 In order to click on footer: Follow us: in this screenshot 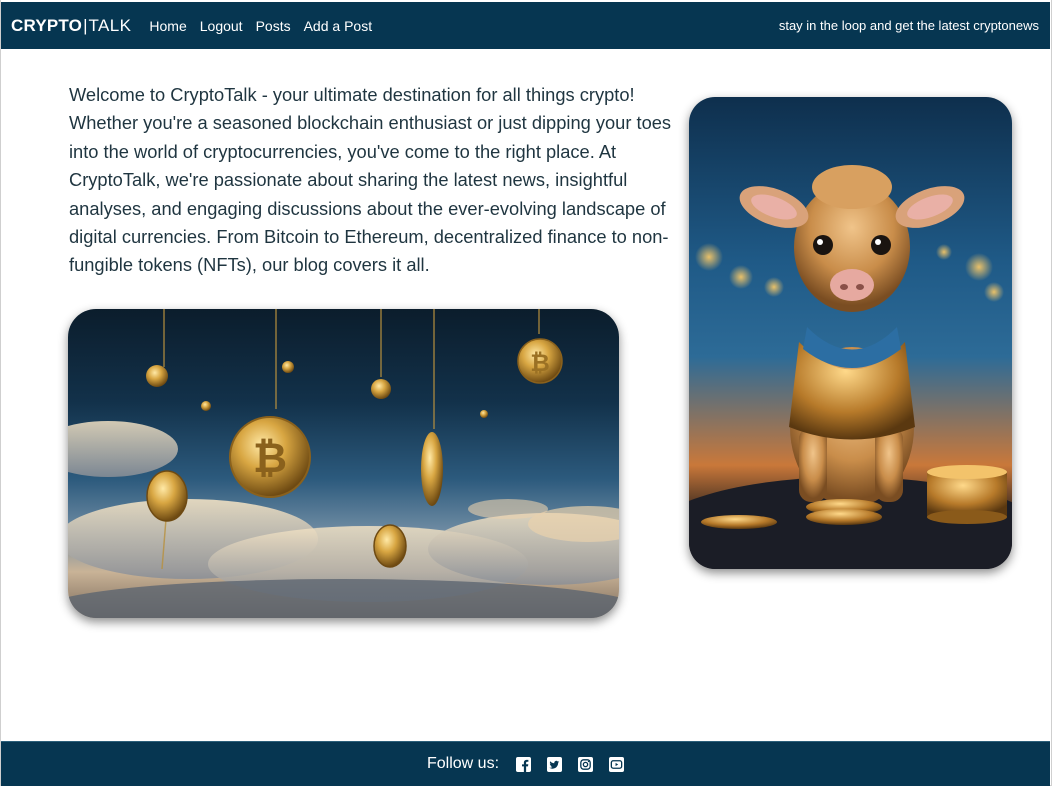, I will do `click(525, 763)`.